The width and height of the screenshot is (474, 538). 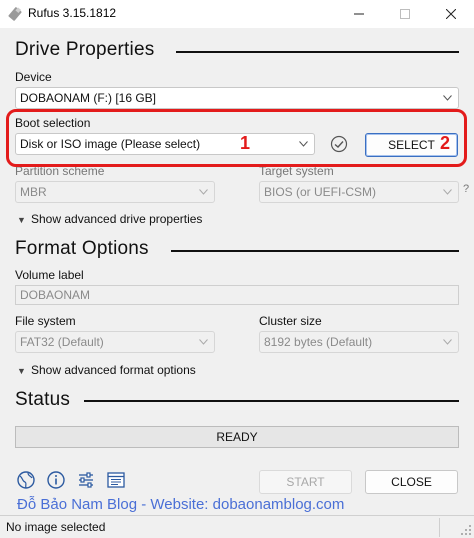 I want to click on maximize-button, so click(x=405, y=14).